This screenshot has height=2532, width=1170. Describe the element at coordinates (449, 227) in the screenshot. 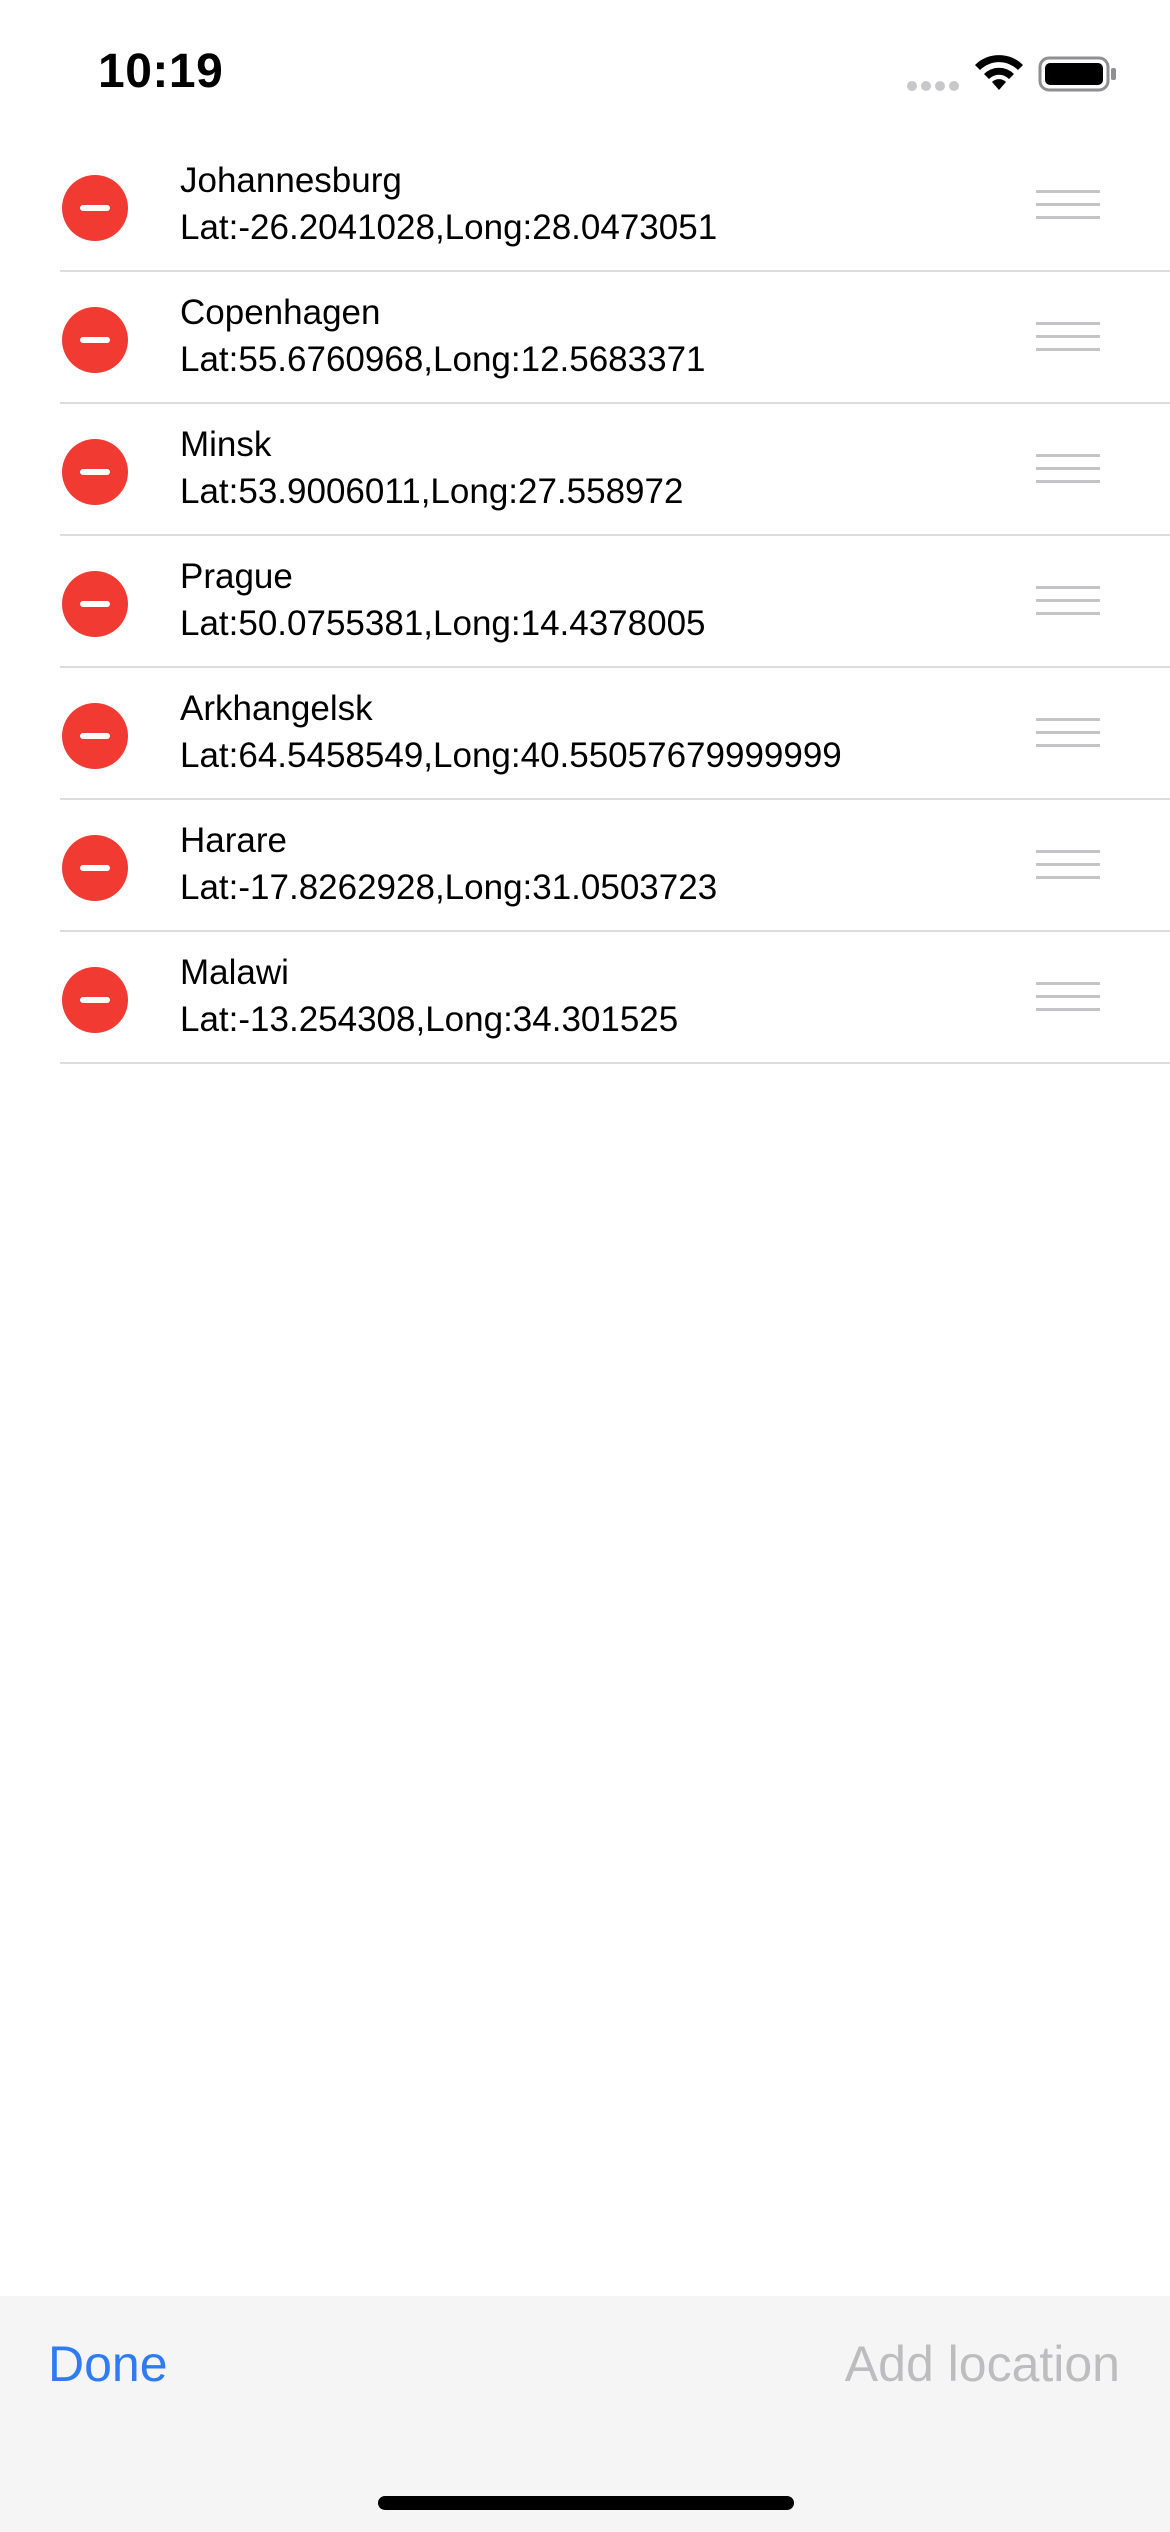

I see `location-coordinates: Lat:-26.2041028,Long:28.0473051` at that location.